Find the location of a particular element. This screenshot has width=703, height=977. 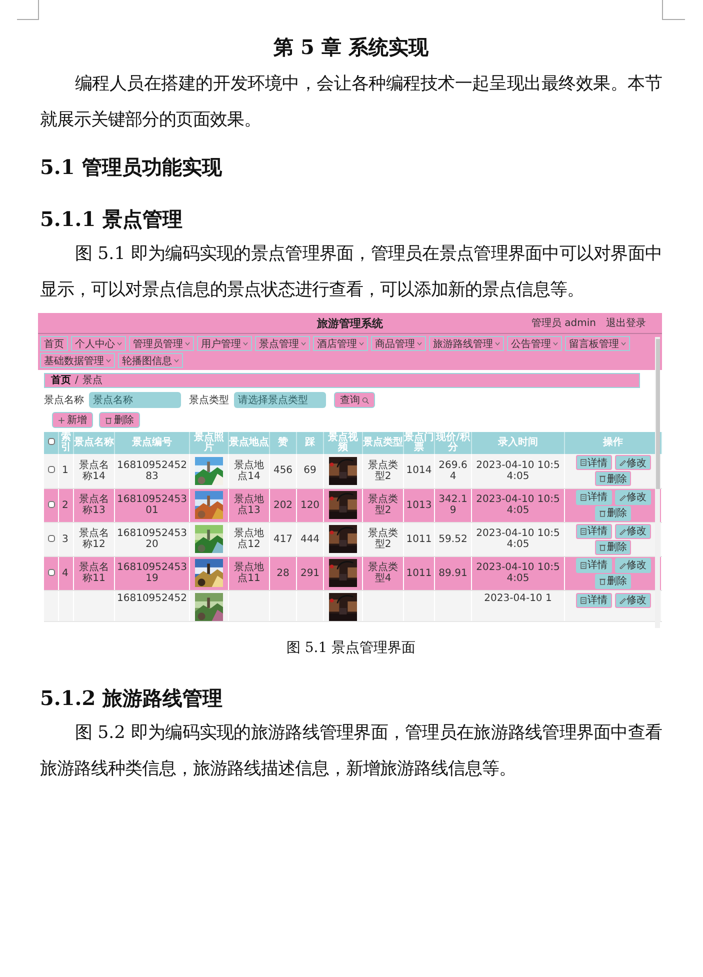

table-cell: 16810952452 is located at coordinates (152, 598).